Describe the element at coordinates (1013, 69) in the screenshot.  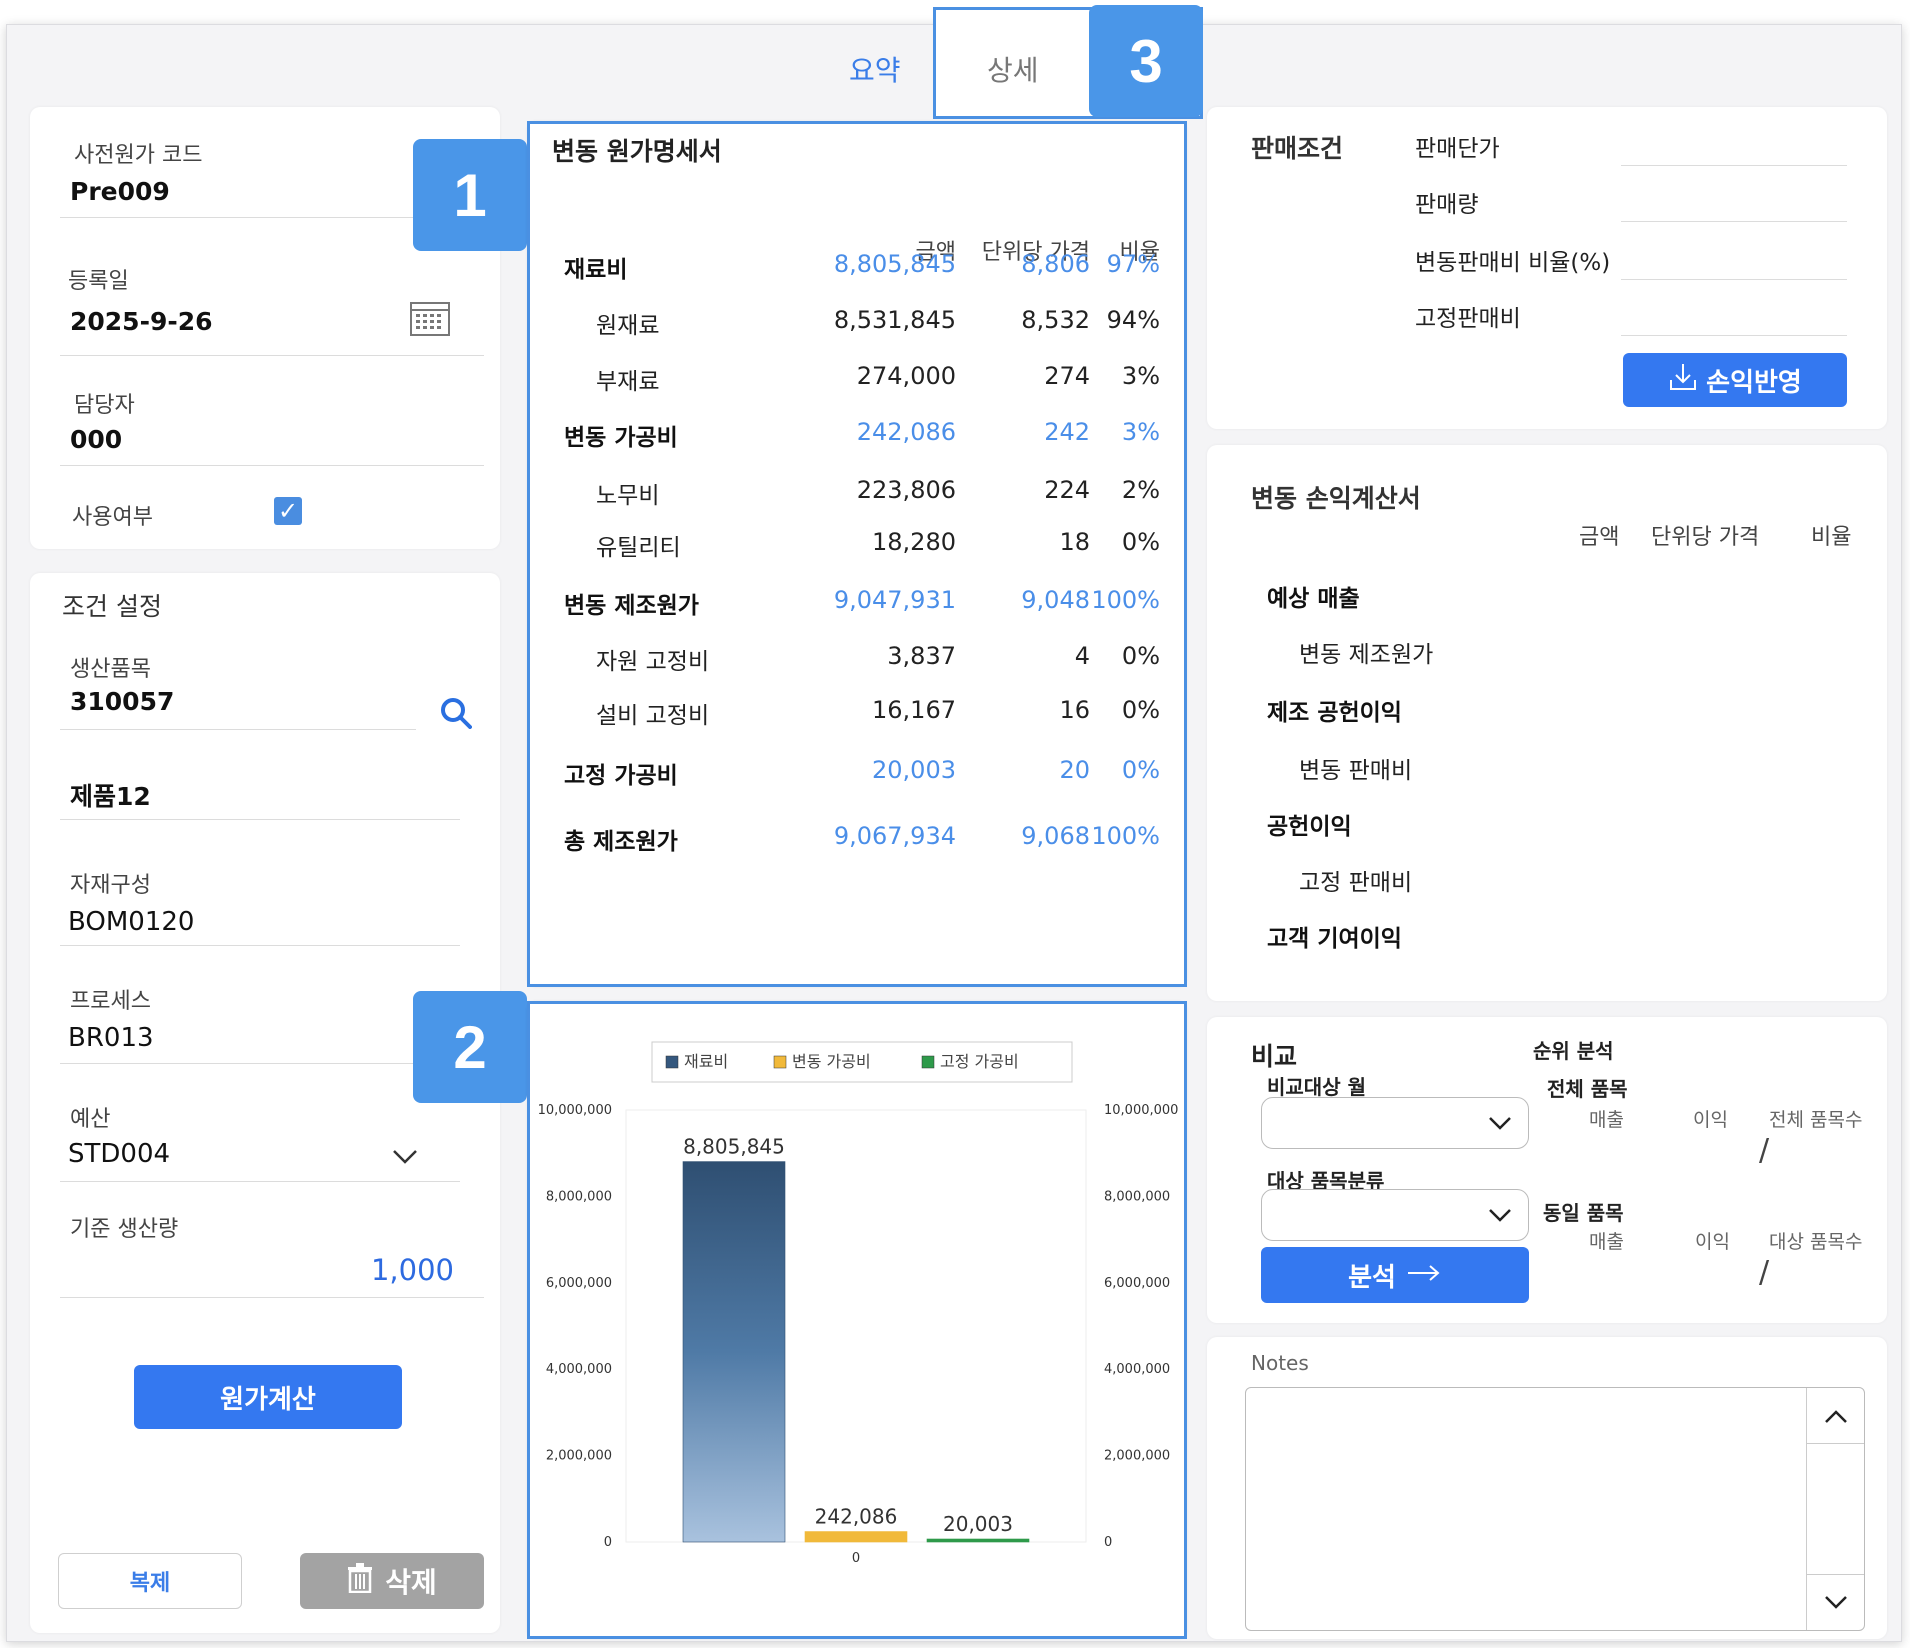
I see `tab-detail: 상세` at that location.